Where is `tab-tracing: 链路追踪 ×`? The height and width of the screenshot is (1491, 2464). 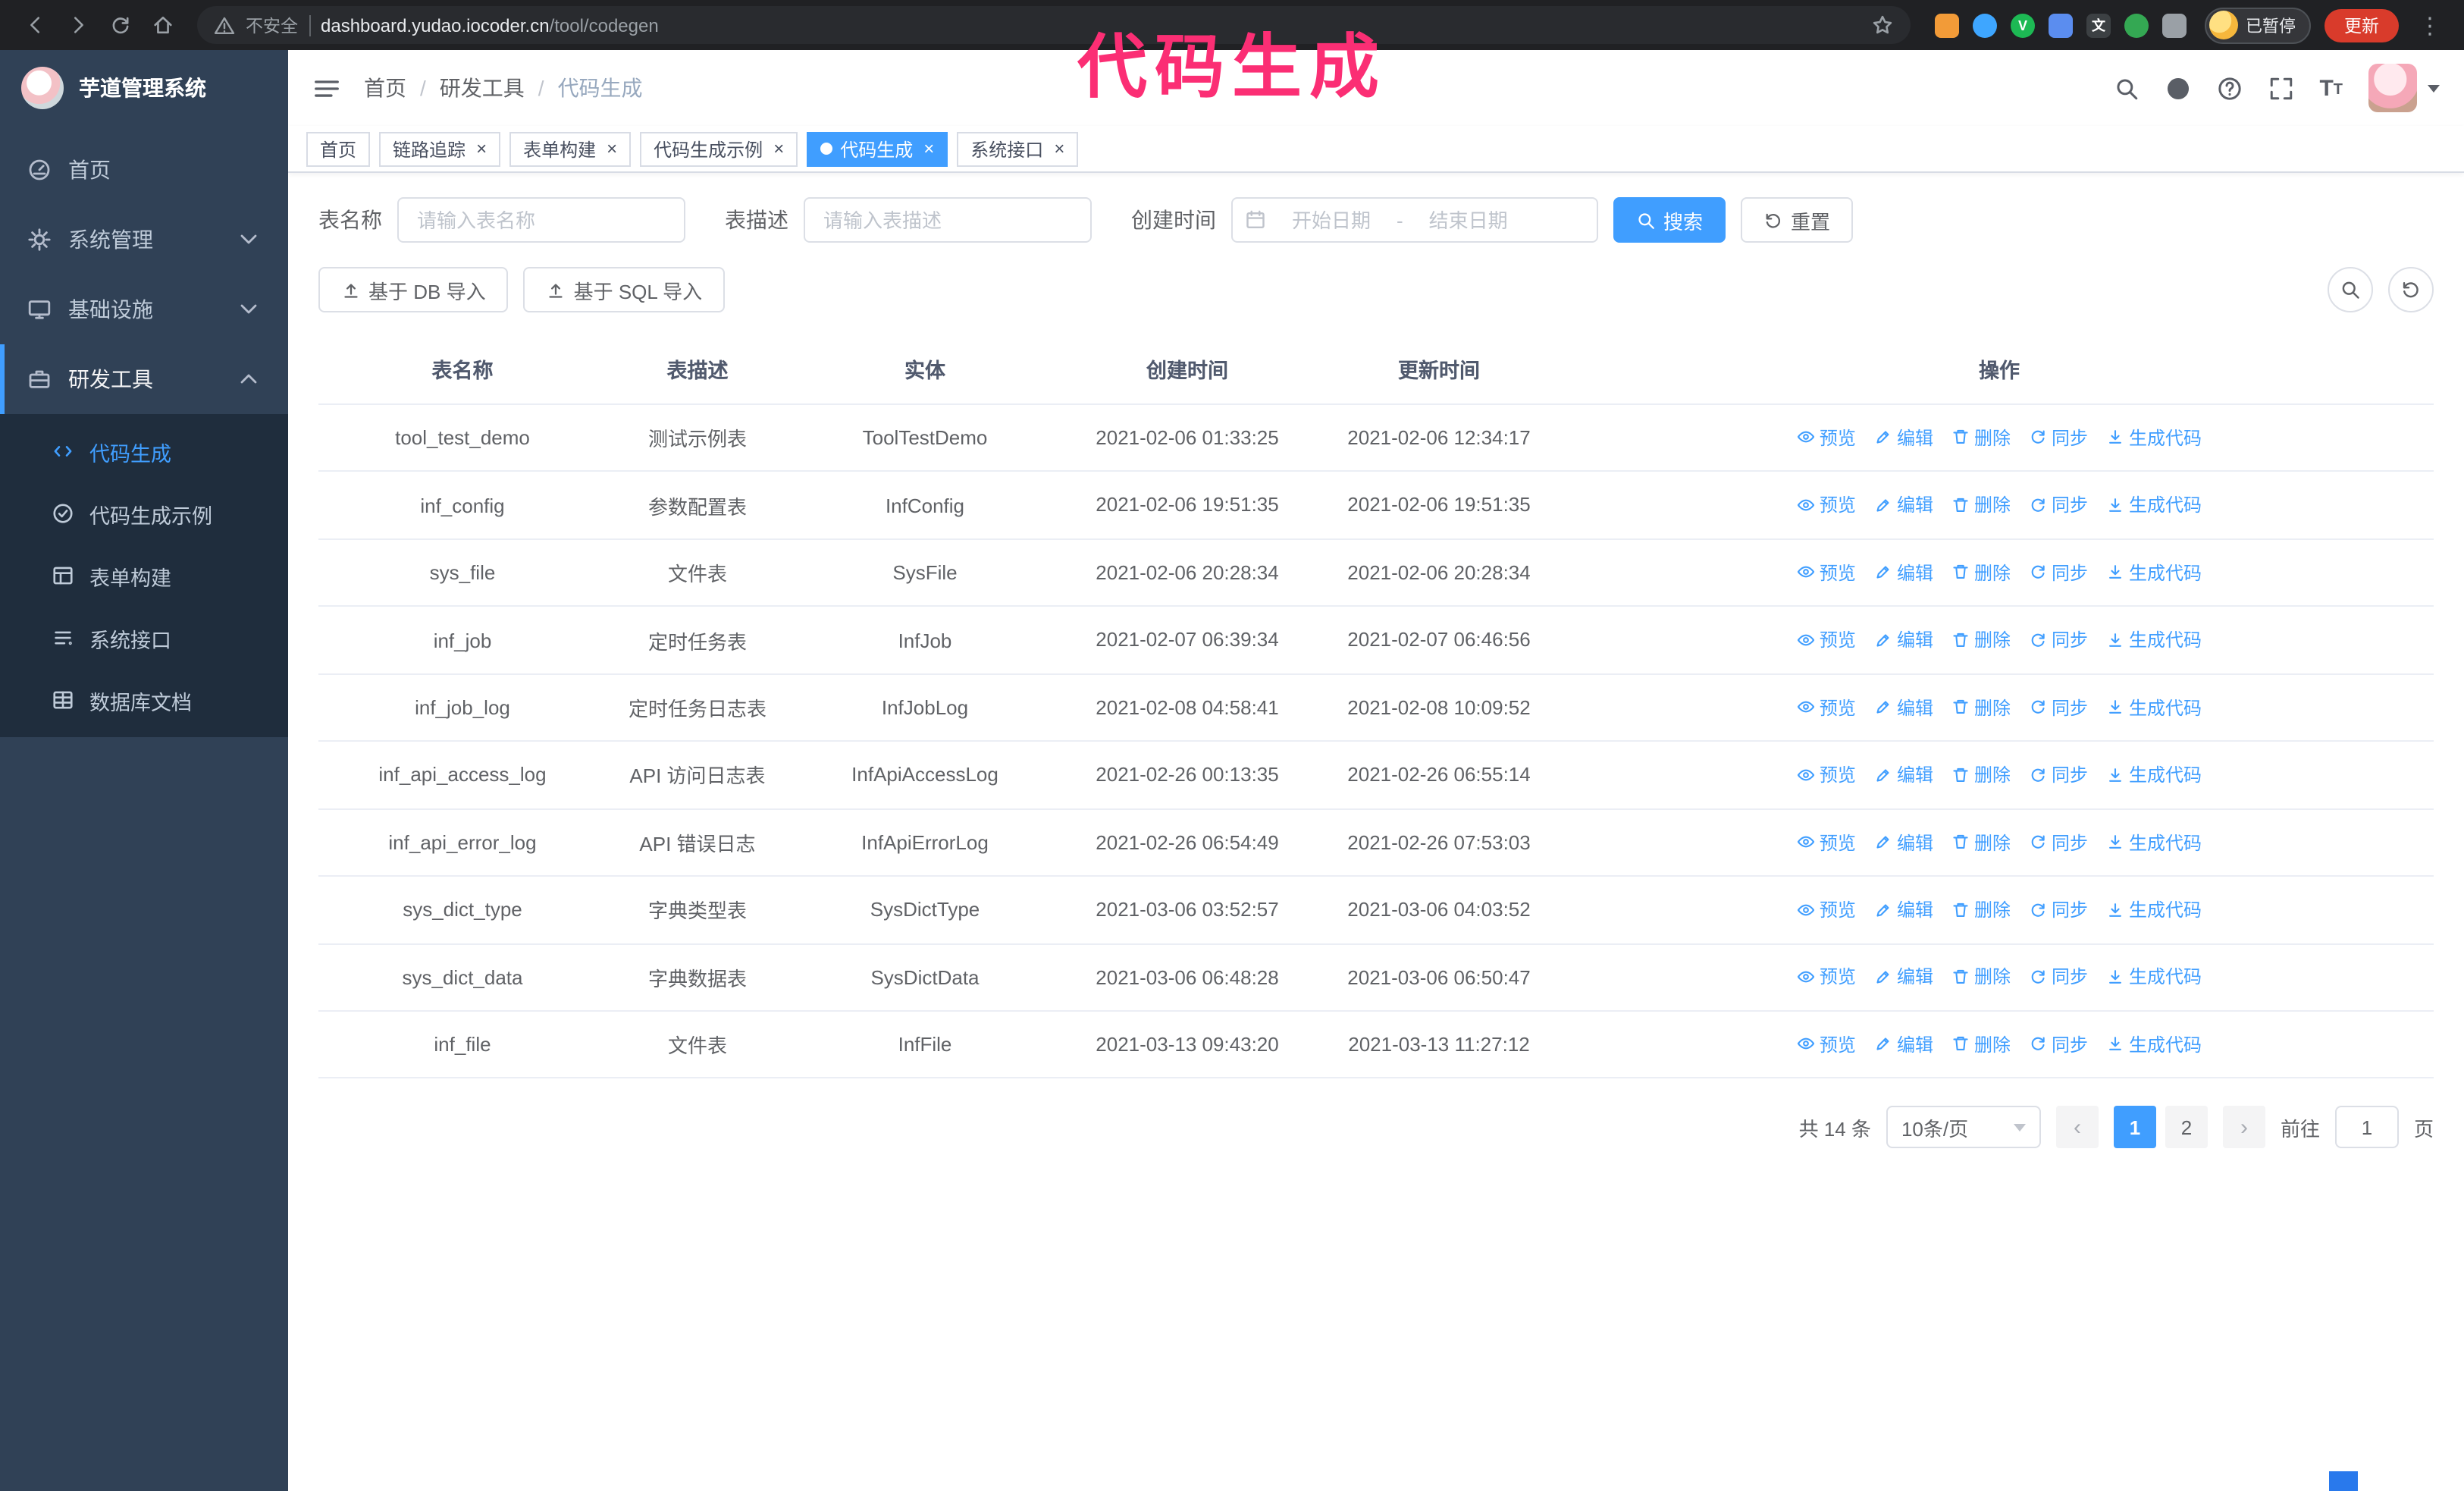 tab-tracing: 链路追踪 × is located at coordinates (440, 148).